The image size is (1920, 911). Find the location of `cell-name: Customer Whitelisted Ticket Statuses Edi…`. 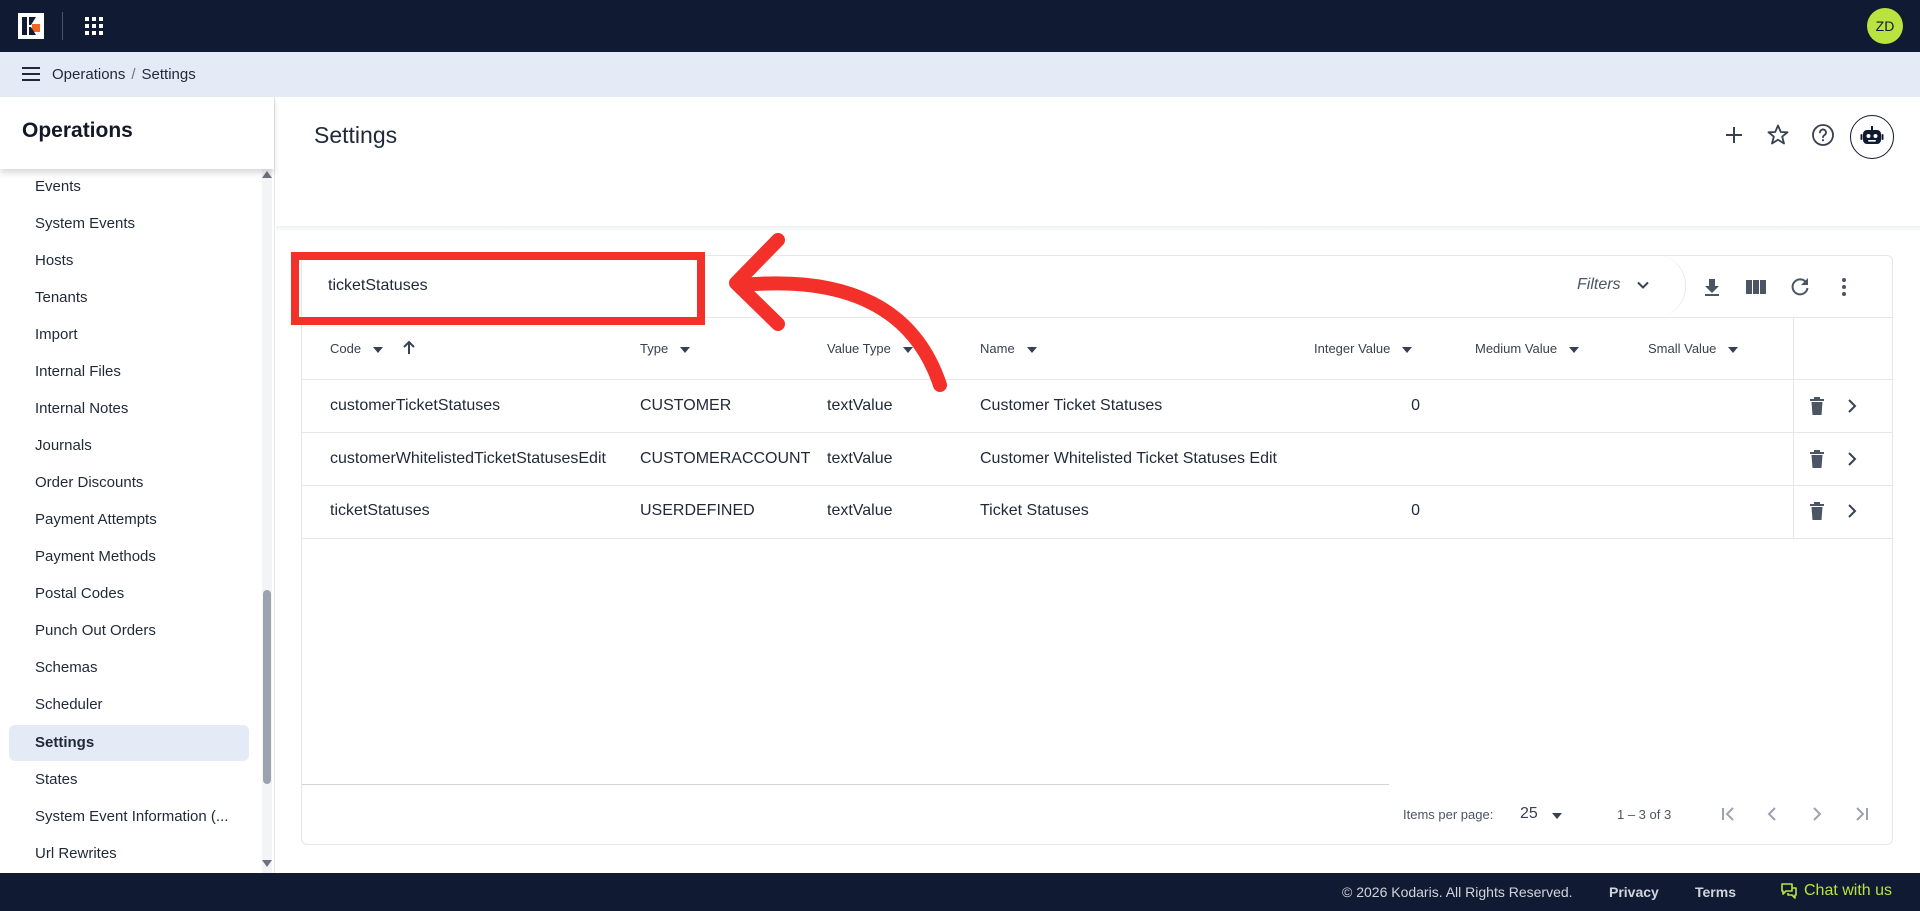

cell-name: Customer Whitelisted Ticket Statuses Edi… is located at coordinates (1128, 458).